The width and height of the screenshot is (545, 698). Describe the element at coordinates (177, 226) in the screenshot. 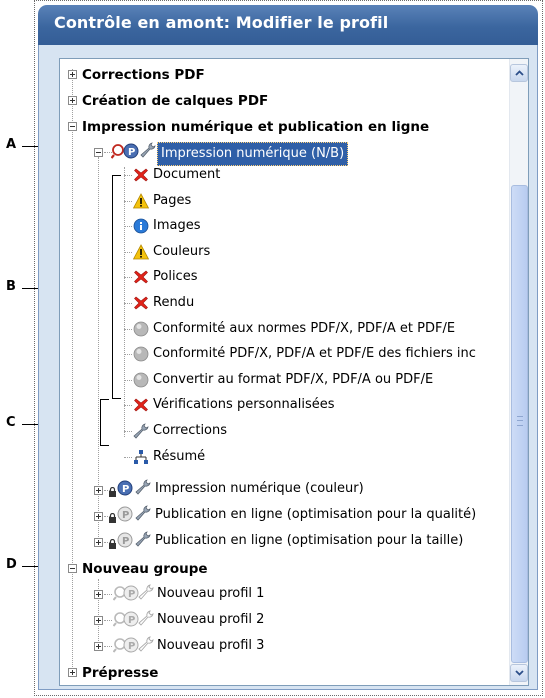

I see `tree-item-check: Images` at that location.